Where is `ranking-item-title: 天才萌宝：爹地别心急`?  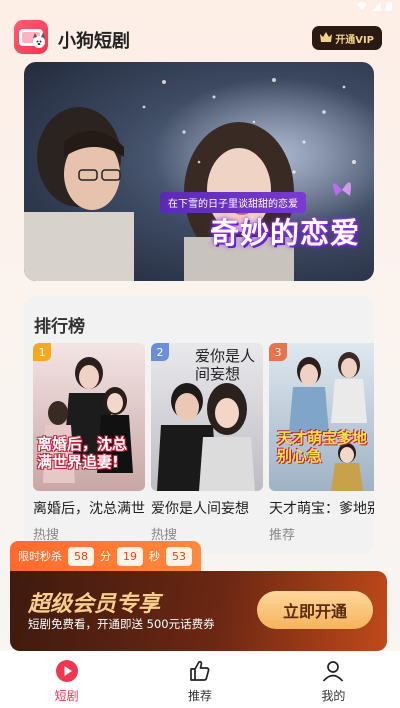
ranking-item-title: 天才萌宝：爹地别心急 is located at coordinates (321, 509).